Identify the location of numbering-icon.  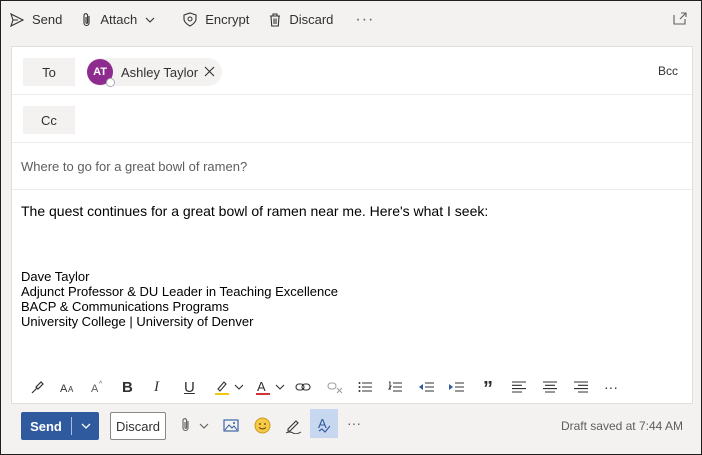
(395, 387).